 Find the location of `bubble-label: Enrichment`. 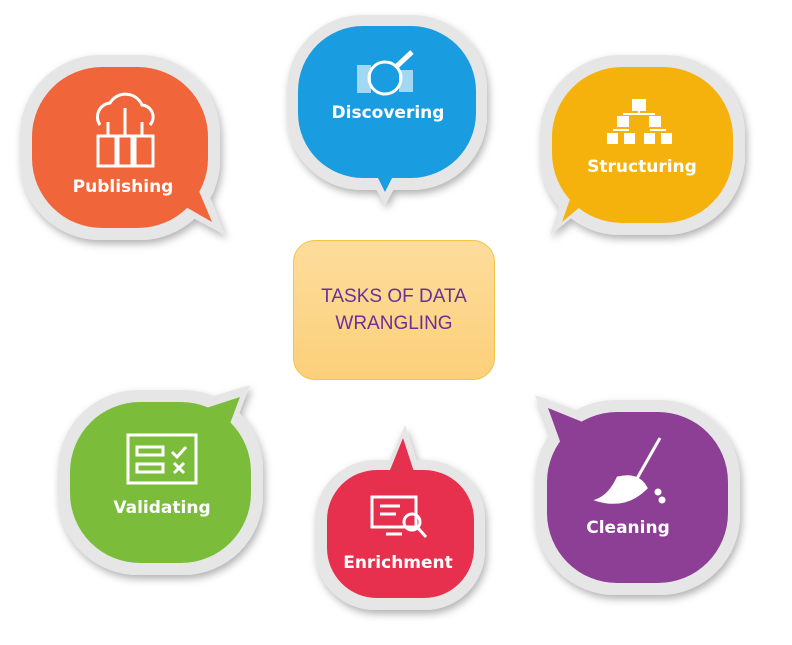

bubble-label: Enrichment is located at coordinates (398, 563).